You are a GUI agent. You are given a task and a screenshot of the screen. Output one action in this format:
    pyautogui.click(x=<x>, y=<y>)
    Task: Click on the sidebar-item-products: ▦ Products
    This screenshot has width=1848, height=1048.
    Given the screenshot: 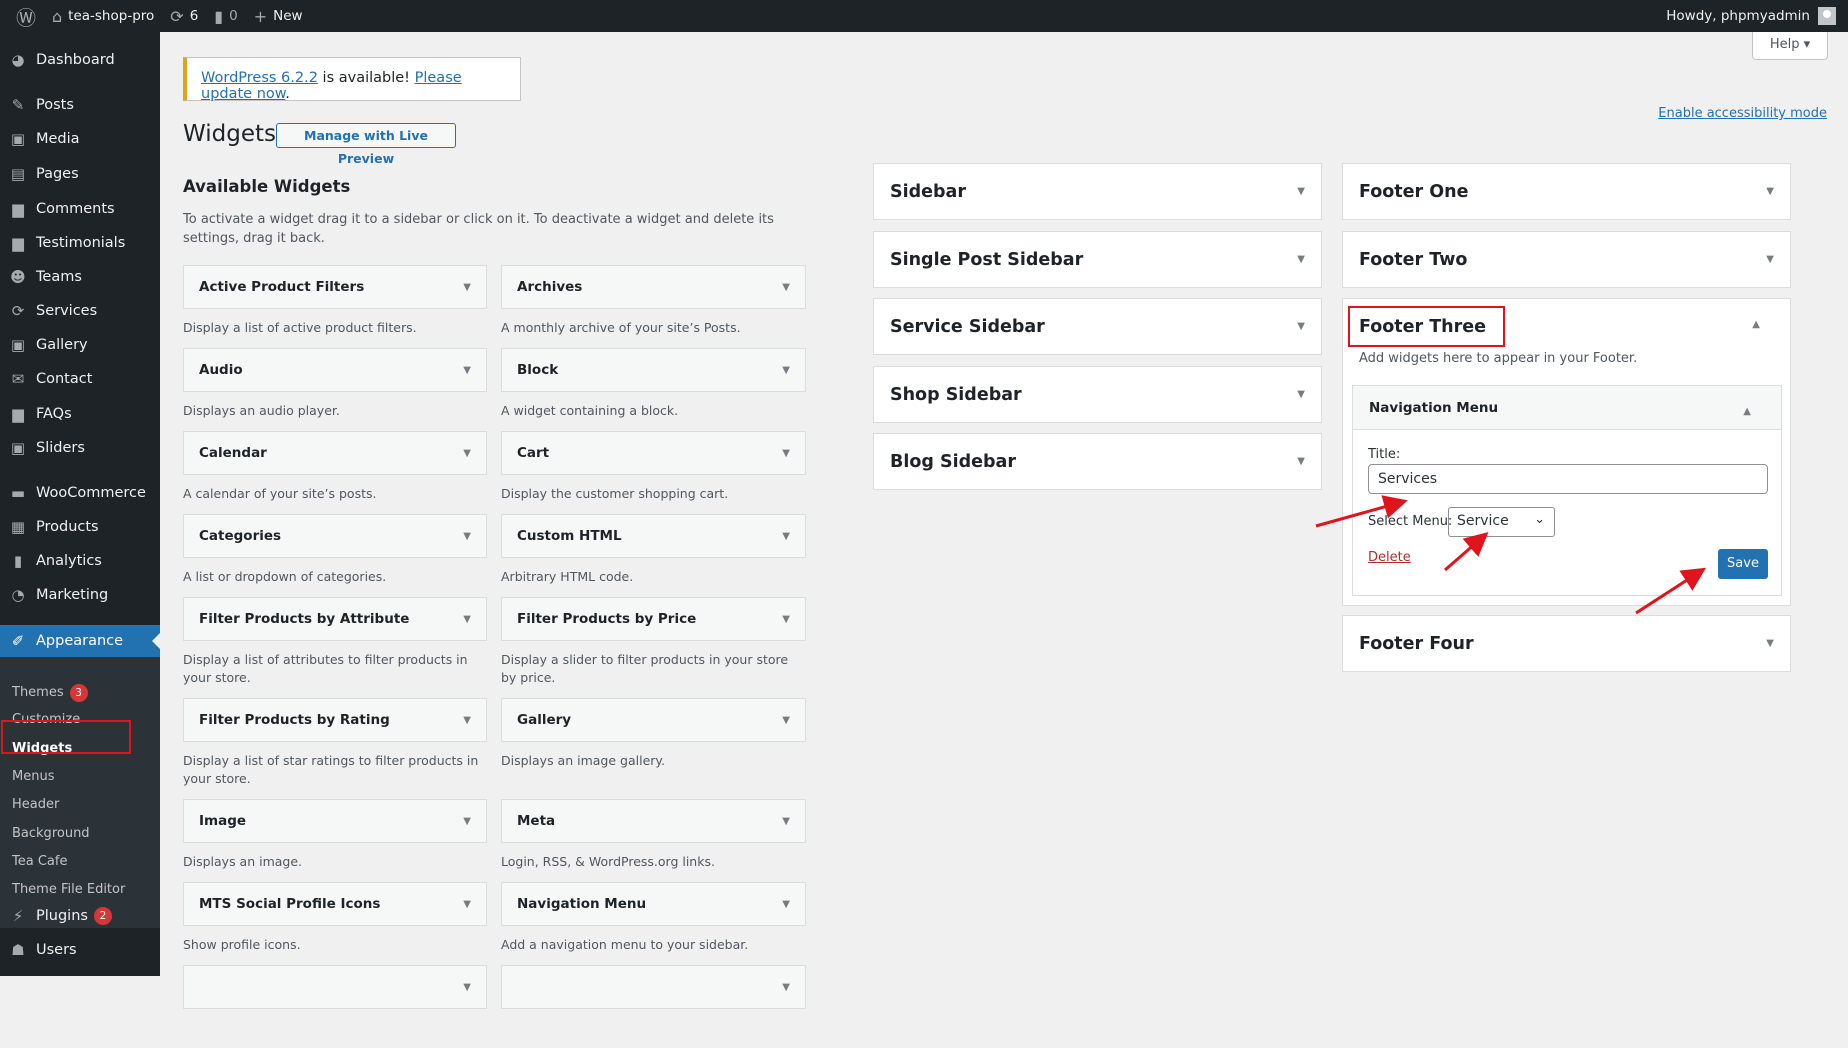 What is the action you would take?
    pyautogui.click(x=80, y=527)
    